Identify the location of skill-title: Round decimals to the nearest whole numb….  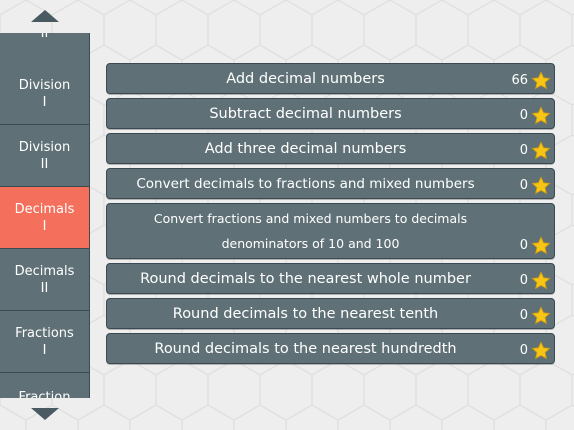
(305, 278).